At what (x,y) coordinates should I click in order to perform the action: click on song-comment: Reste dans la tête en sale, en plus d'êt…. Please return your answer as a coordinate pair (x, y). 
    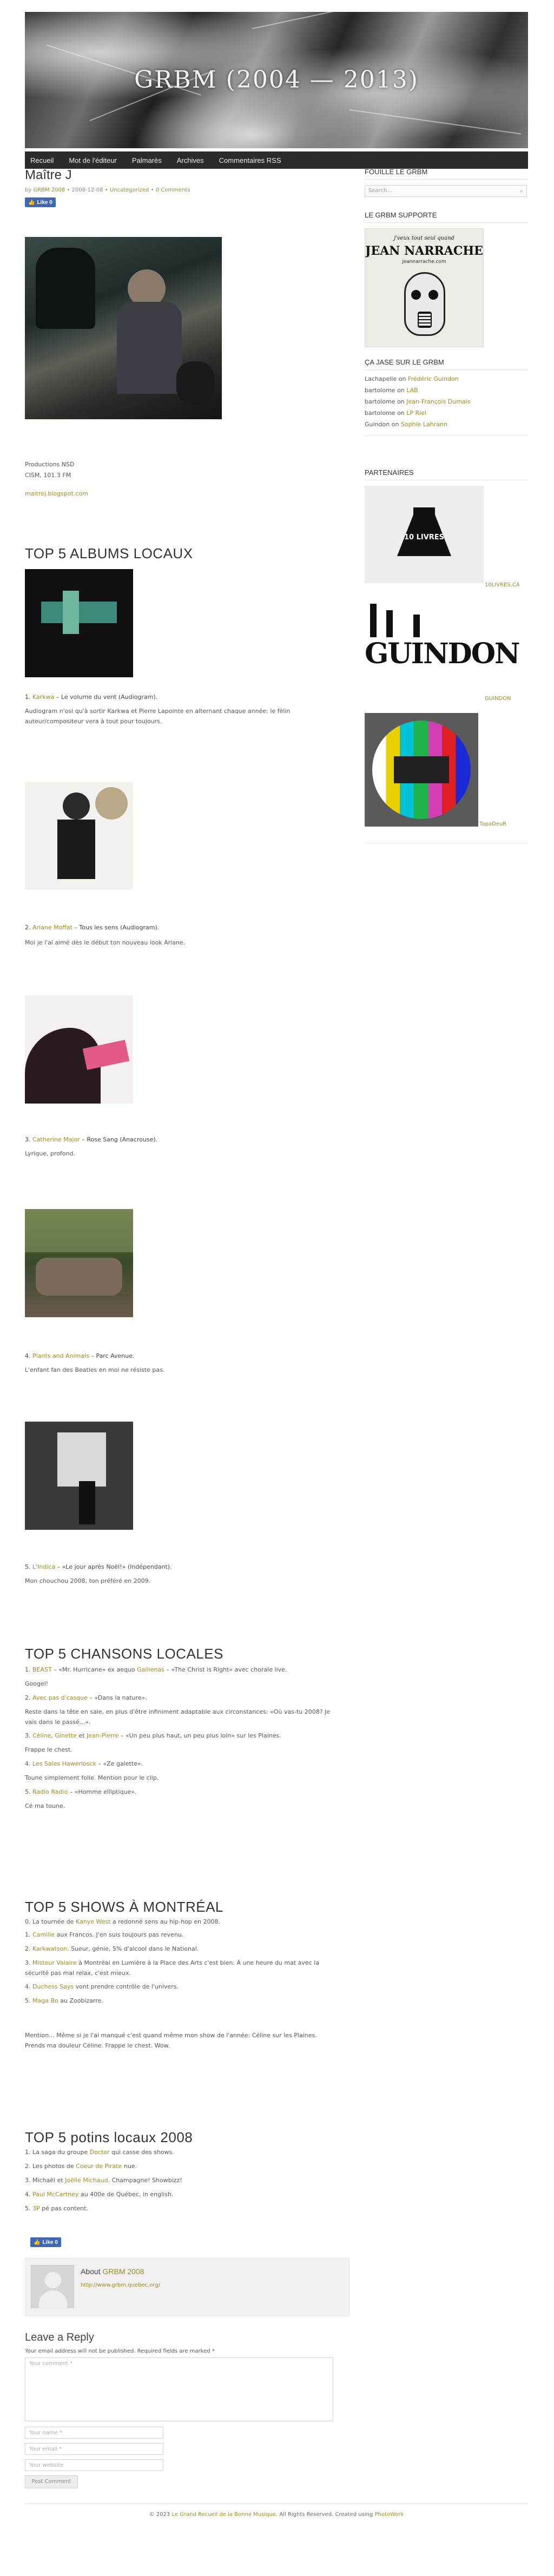
    Looking at the image, I should click on (182, 1717).